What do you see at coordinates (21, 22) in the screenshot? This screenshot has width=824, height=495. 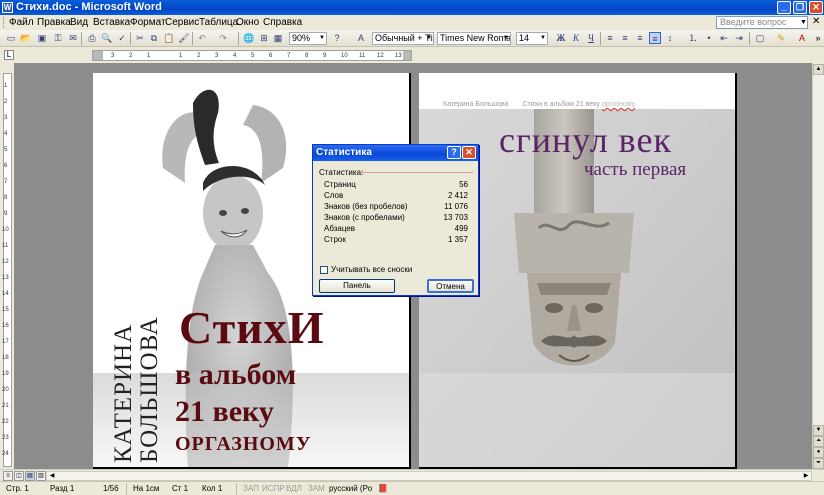 I see `menu-file: Файл` at bounding box center [21, 22].